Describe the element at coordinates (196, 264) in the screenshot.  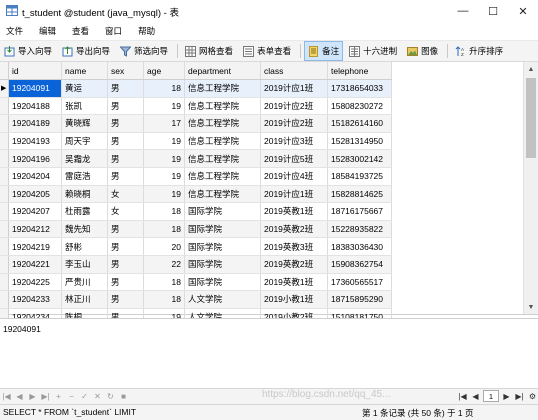
I see `table-row: 19204221 李玉山男 22 国际学院 2019英教2班 15908362754` at that location.